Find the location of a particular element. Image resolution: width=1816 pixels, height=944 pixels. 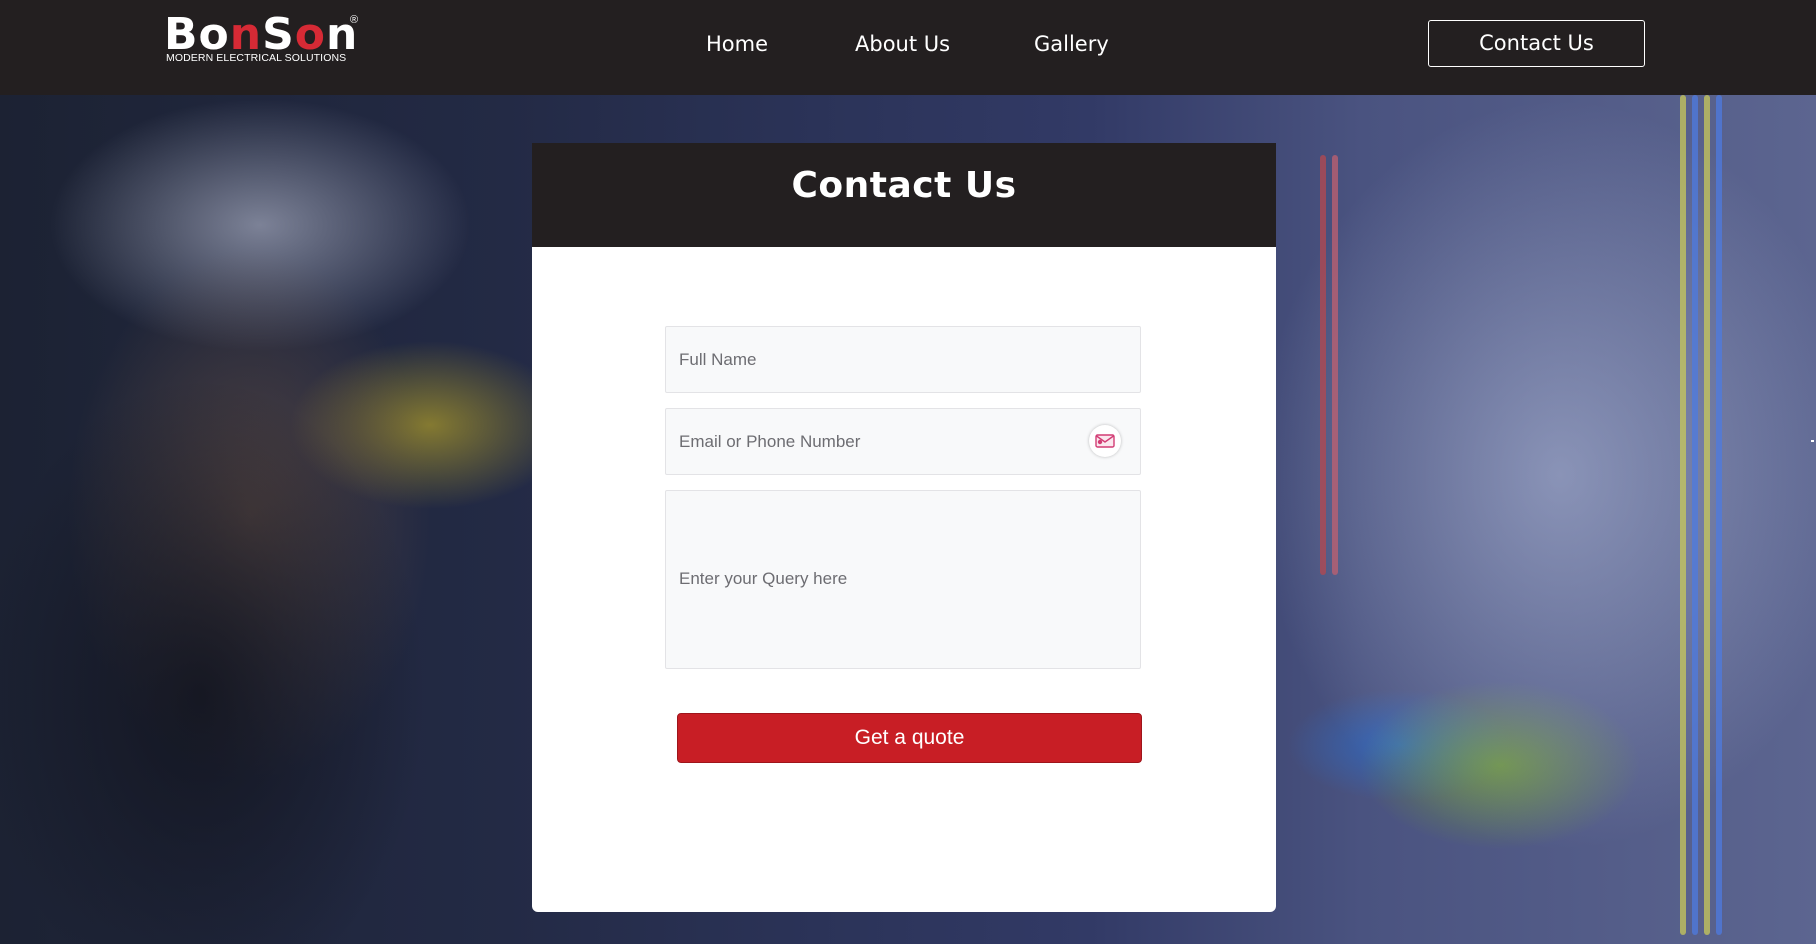

form-title: Contact Us is located at coordinates (904, 185).